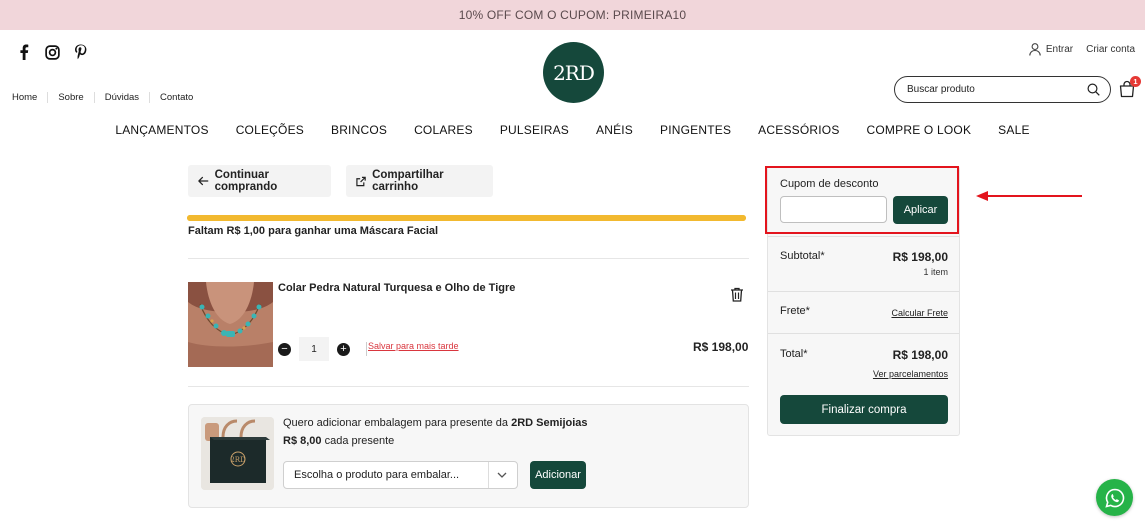  What do you see at coordinates (176, 97) in the screenshot?
I see `topnav-contato: Contato` at bounding box center [176, 97].